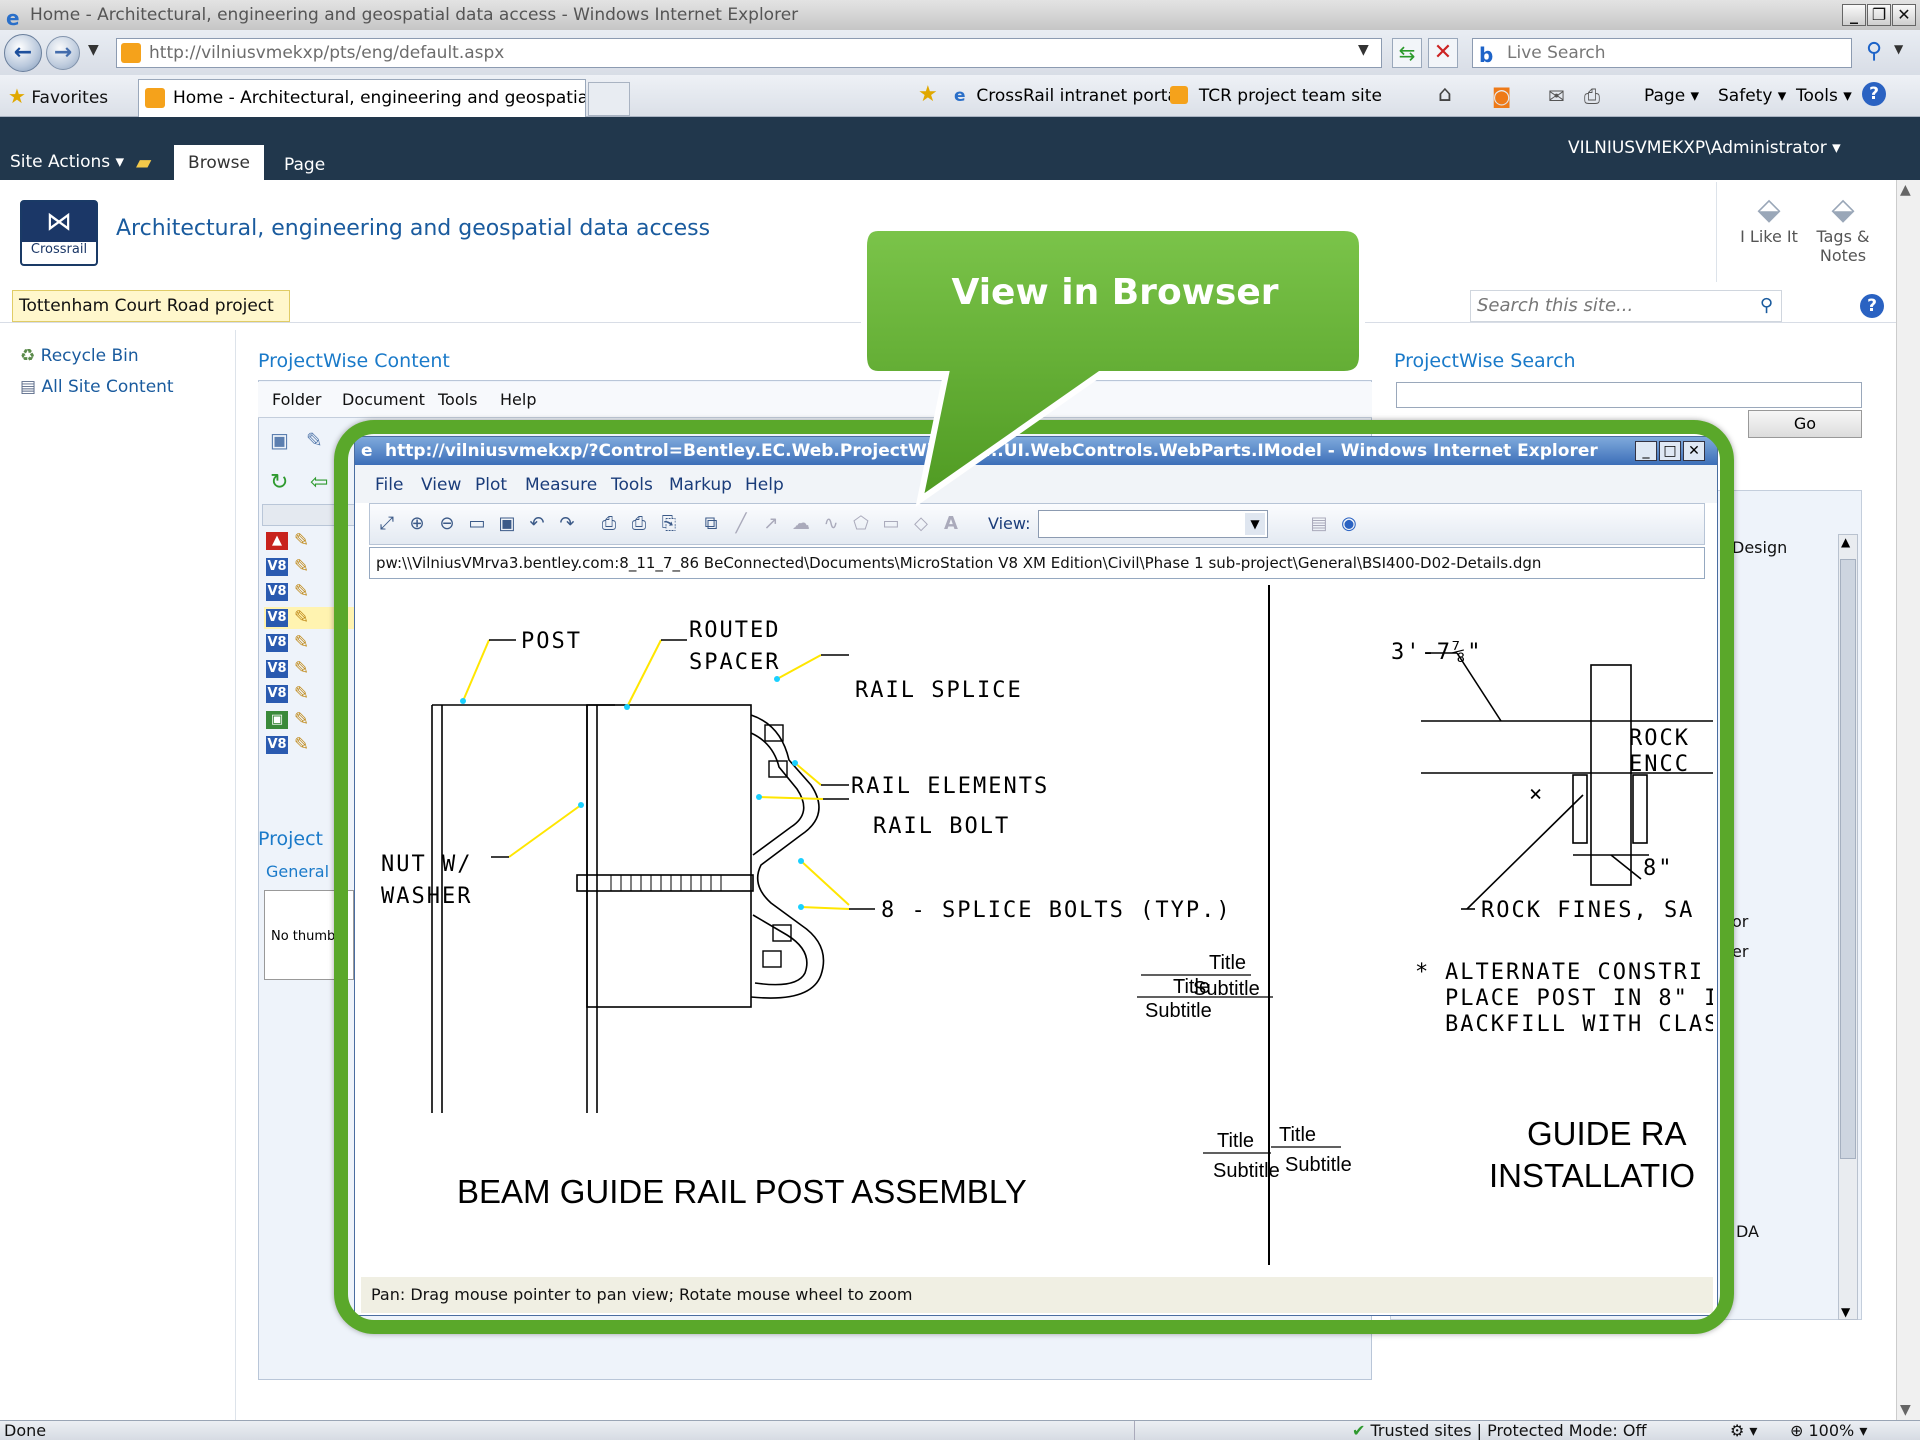 The image size is (1920, 1440). What do you see at coordinates (17, 96) in the screenshot?
I see `star-icon: ★` at bounding box center [17, 96].